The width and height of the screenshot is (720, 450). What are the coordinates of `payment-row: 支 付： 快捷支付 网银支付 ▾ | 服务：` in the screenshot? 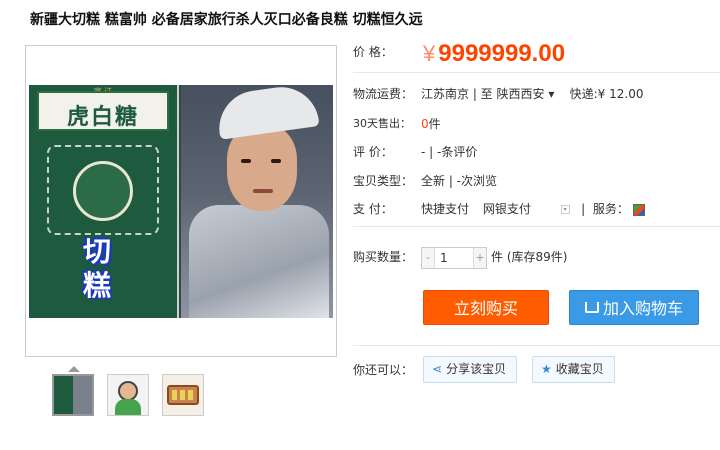 It's located at (499, 208).